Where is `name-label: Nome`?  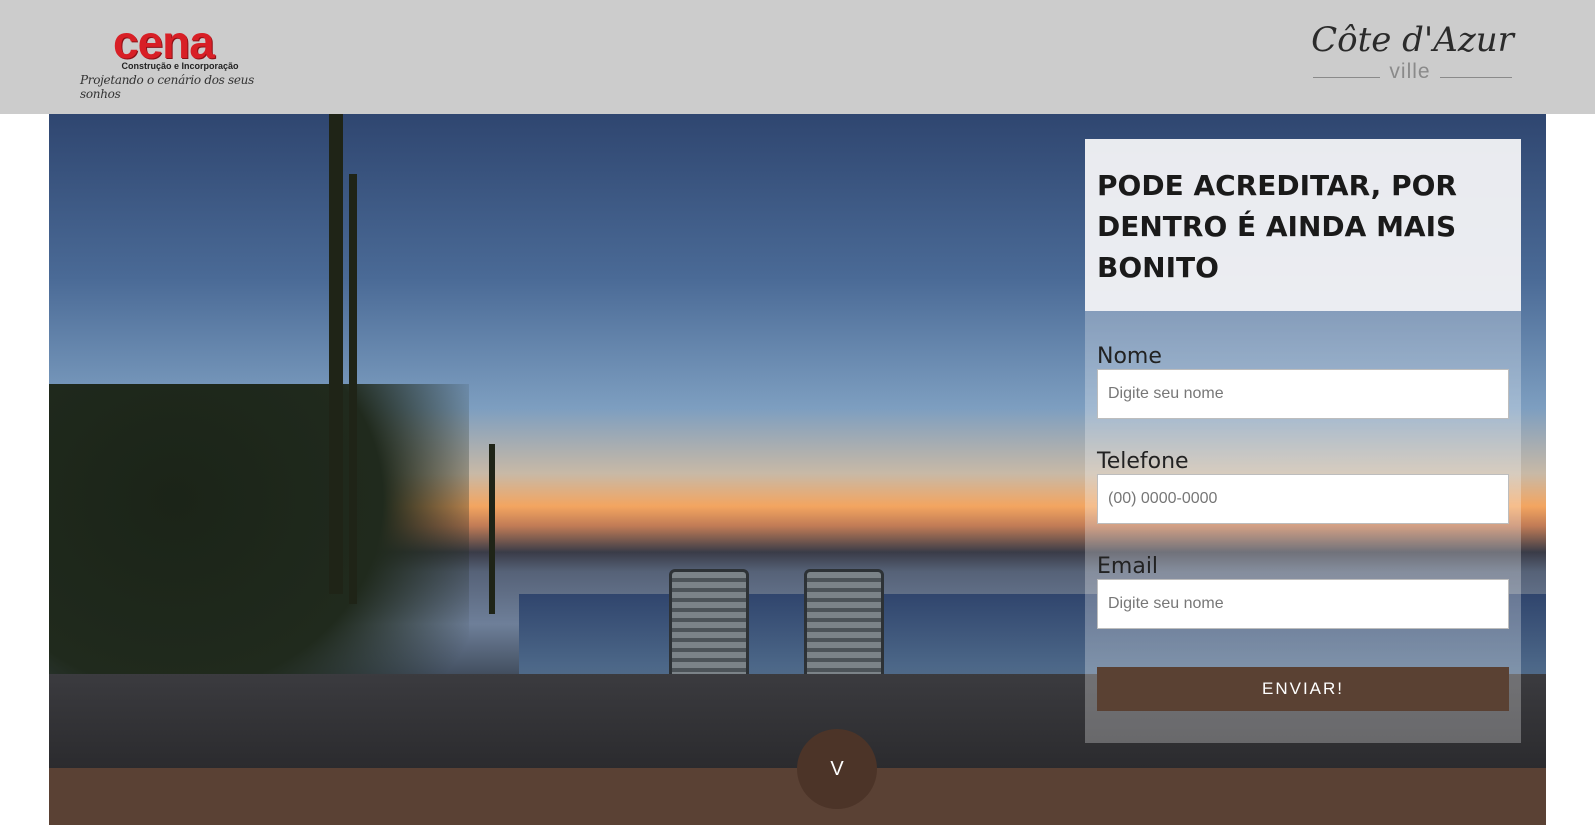
name-label: Nome is located at coordinates (1129, 356).